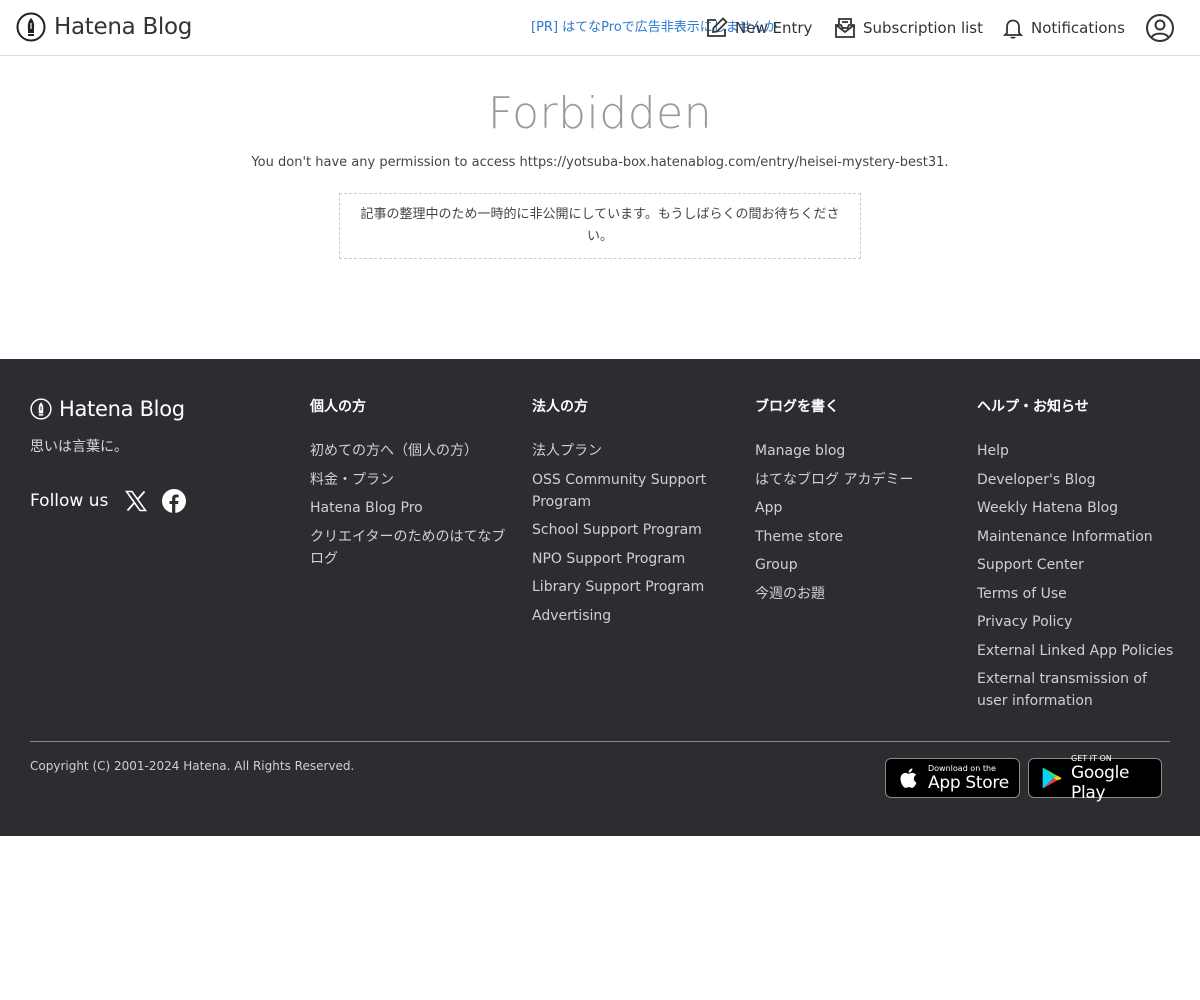 This screenshot has width=1200, height=1000. What do you see at coordinates (608, 559) in the screenshot?
I see `footer-link-npo-support: NPO Support Program` at bounding box center [608, 559].